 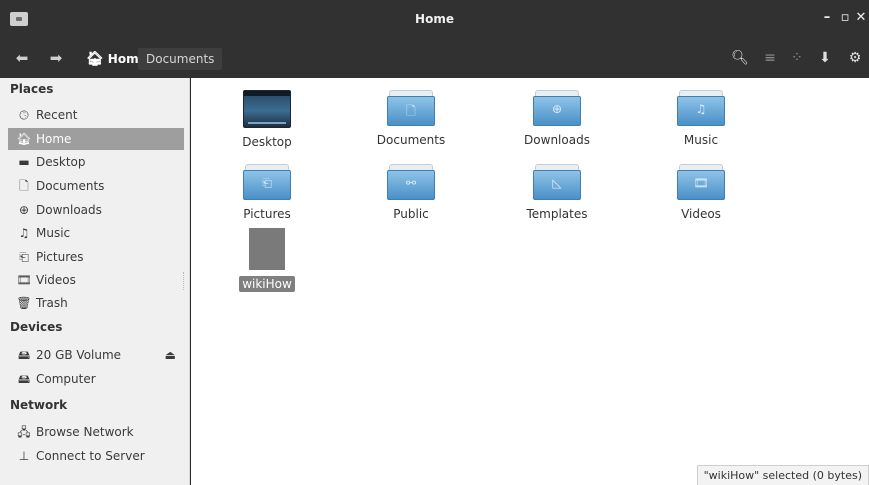 What do you see at coordinates (24, 456) in the screenshot?
I see `server-icon: ⊥` at bounding box center [24, 456].